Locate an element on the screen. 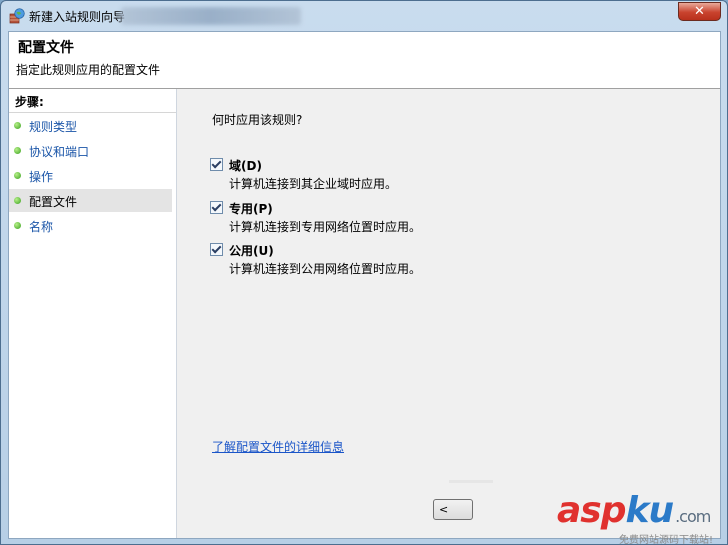  public-label: 公用(U) is located at coordinates (251, 250).